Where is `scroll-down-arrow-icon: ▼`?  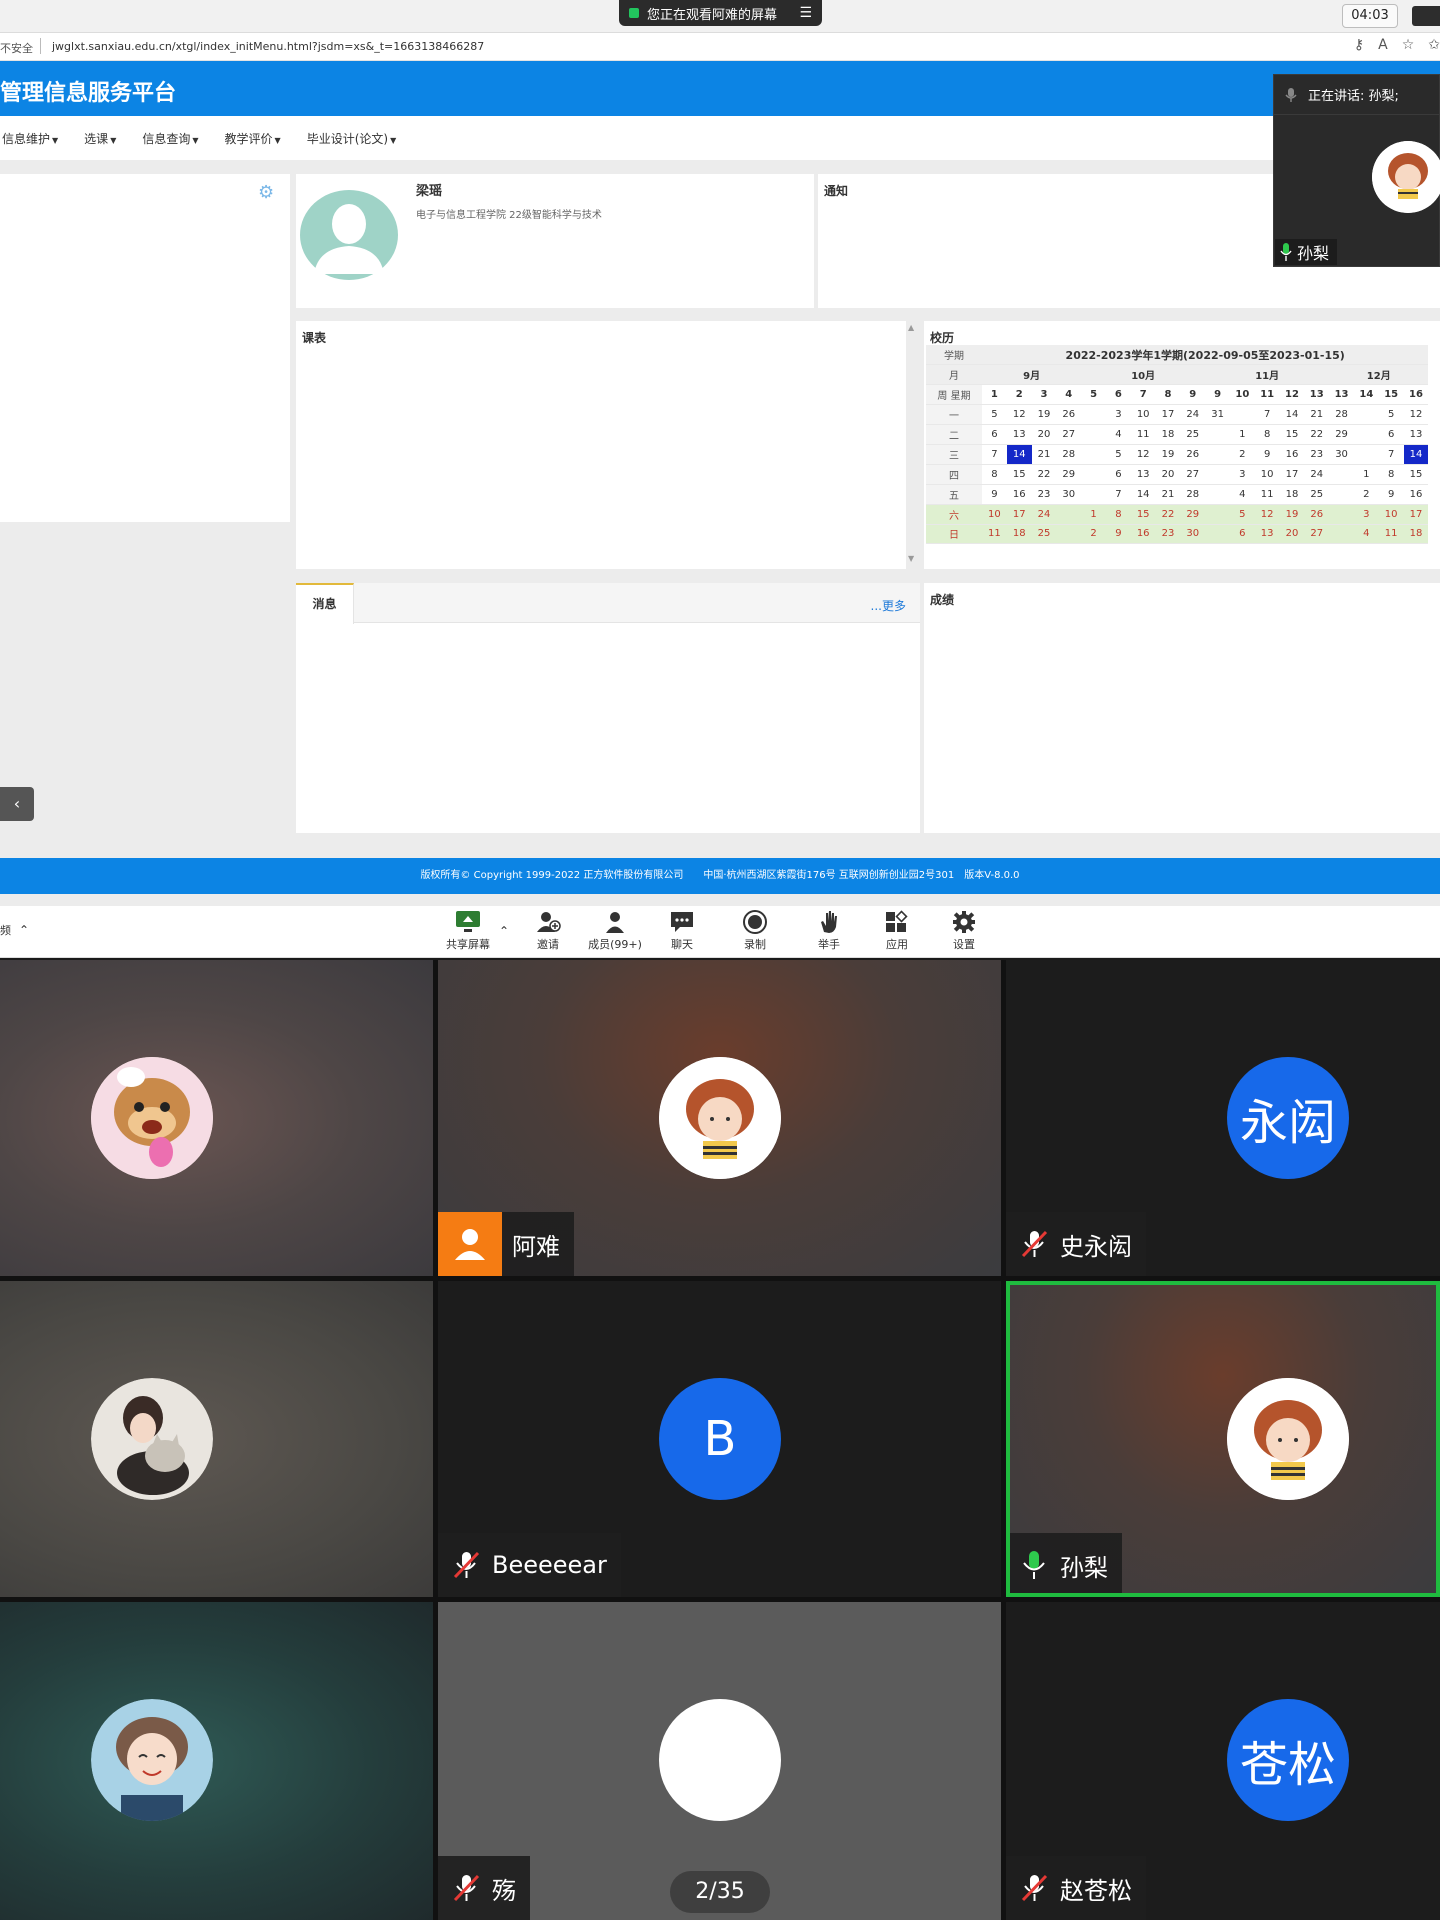
scroll-down-arrow-icon: ▼ is located at coordinates (911, 558).